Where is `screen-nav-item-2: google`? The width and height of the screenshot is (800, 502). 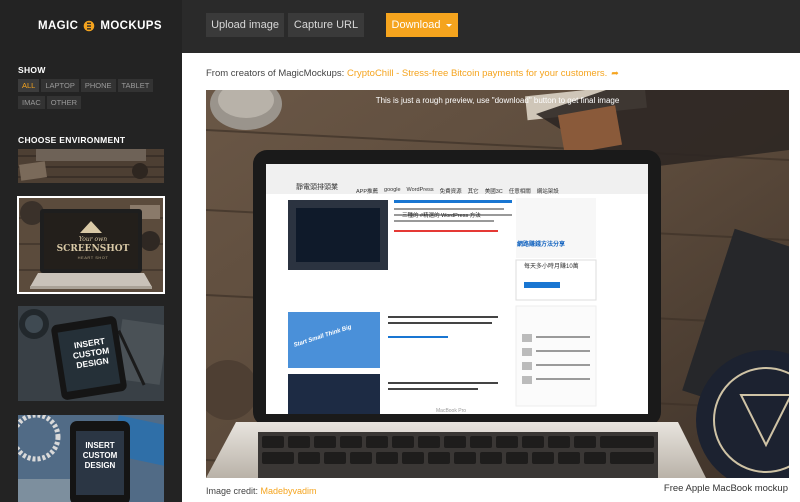
screen-nav-item-2: google is located at coordinates (392, 190).